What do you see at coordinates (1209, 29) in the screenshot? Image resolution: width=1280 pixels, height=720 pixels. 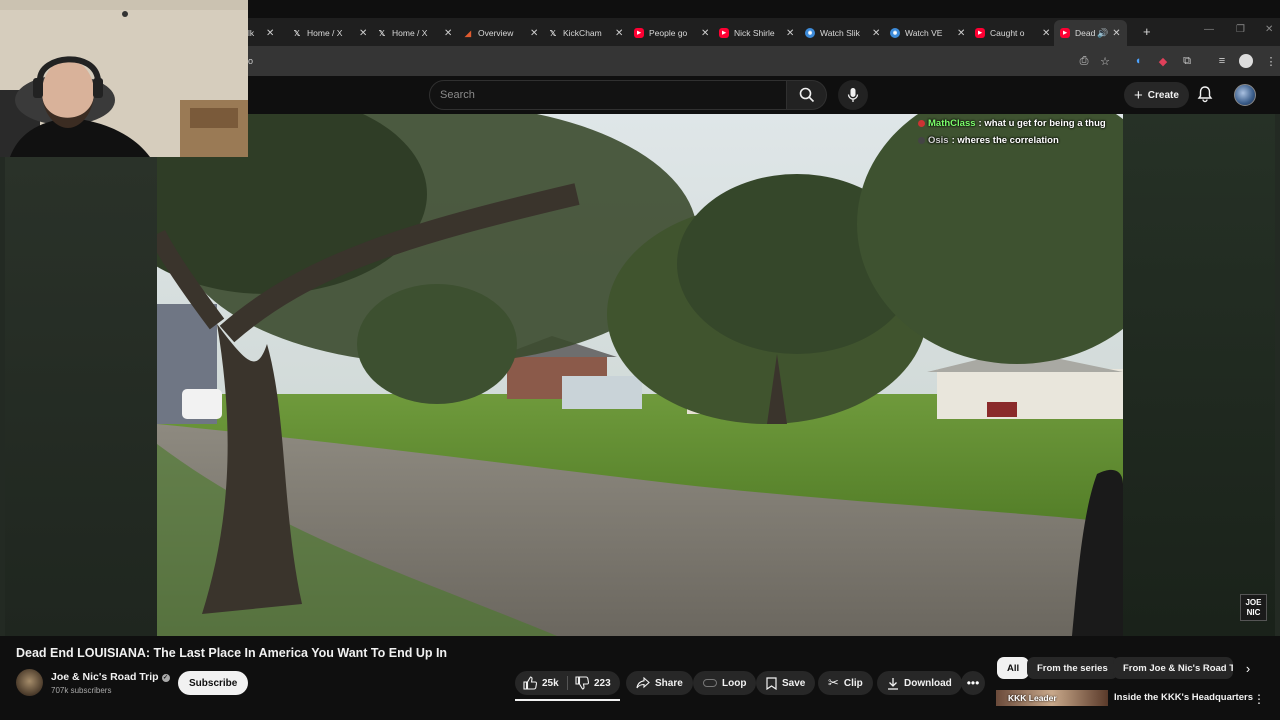 I see `minimize-icon: —` at bounding box center [1209, 29].